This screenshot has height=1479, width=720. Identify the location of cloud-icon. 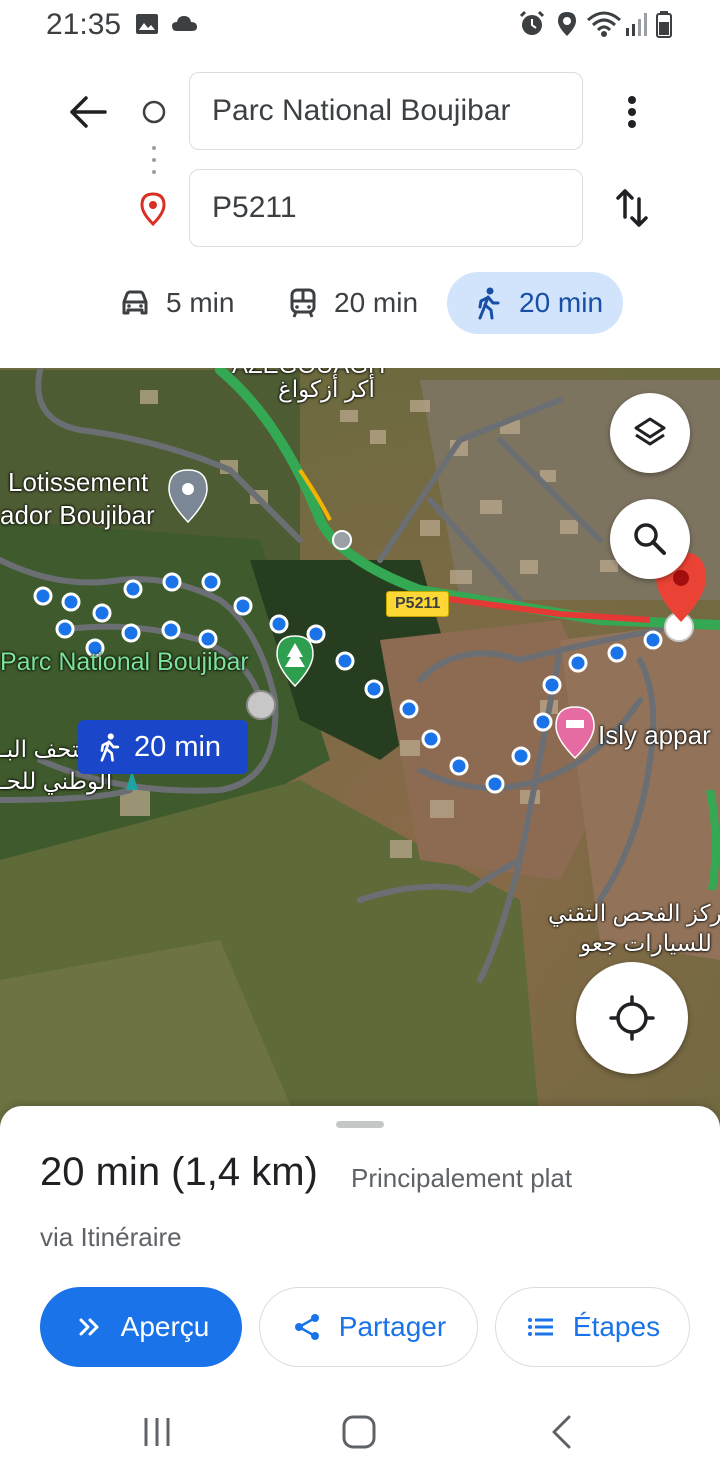
(184, 23).